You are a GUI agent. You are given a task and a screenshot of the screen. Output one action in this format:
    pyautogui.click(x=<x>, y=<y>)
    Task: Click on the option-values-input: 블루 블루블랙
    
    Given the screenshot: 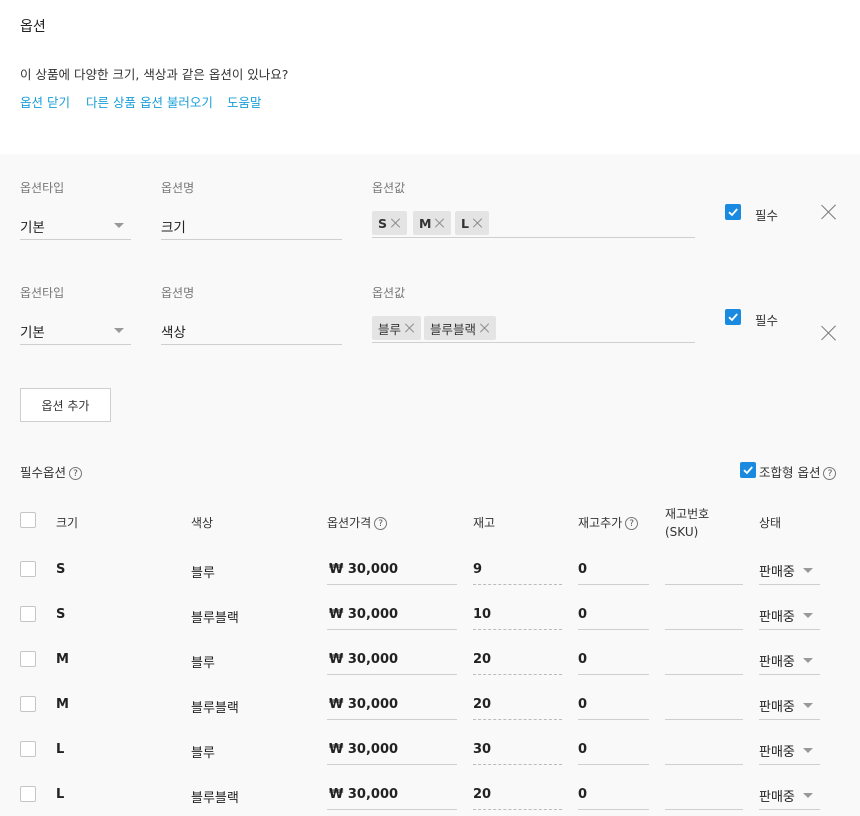 What is the action you would take?
    pyautogui.click(x=533, y=329)
    